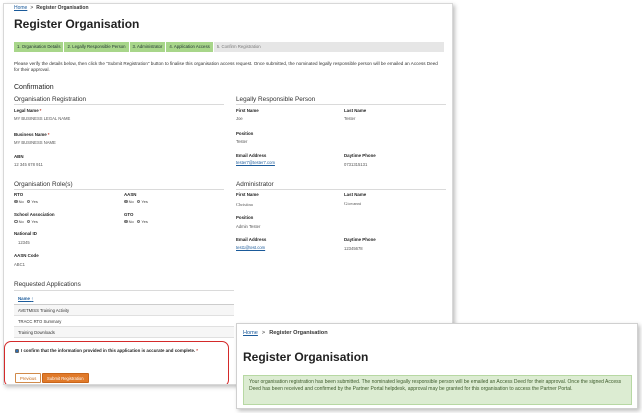 The height and width of the screenshot is (413, 642). I want to click on school-radio-group: No Yes, so click(26, 221).